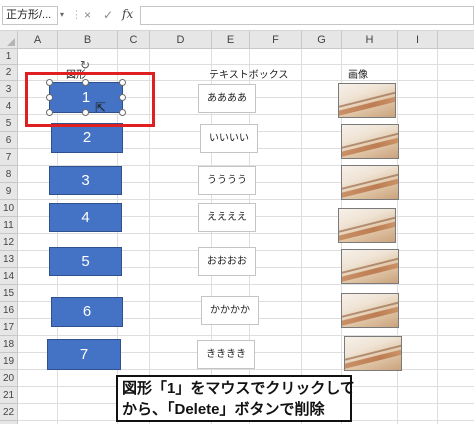  I want to click on column-header-i: I, so click(418, 40).